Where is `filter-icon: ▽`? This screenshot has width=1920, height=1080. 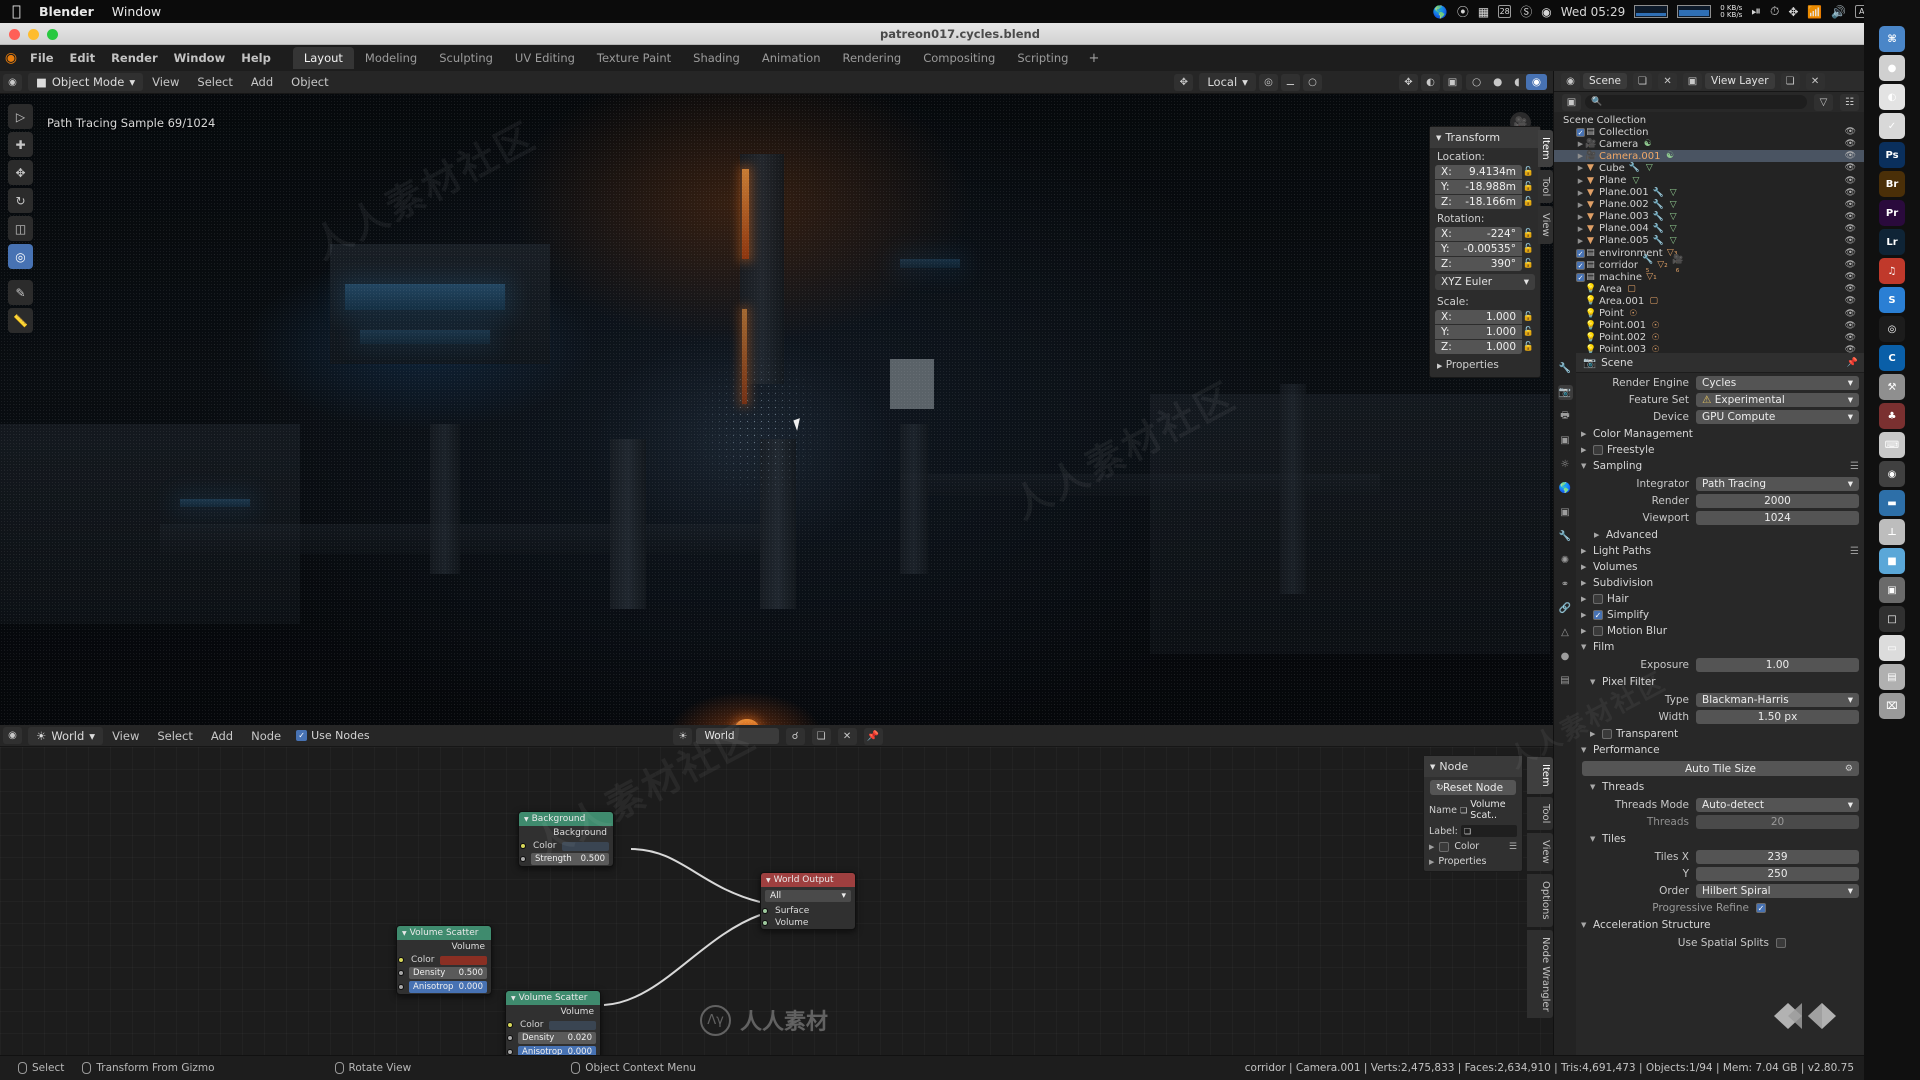
filter-icon: ▽ is located at coordinates (1823, 102).